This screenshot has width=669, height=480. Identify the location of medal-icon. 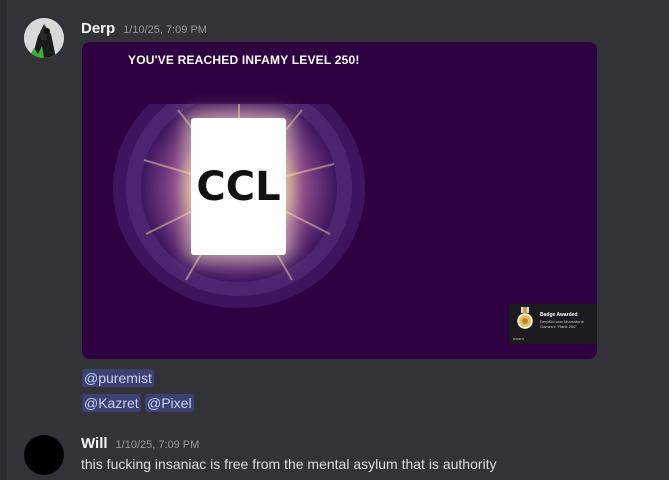
(525, 318).